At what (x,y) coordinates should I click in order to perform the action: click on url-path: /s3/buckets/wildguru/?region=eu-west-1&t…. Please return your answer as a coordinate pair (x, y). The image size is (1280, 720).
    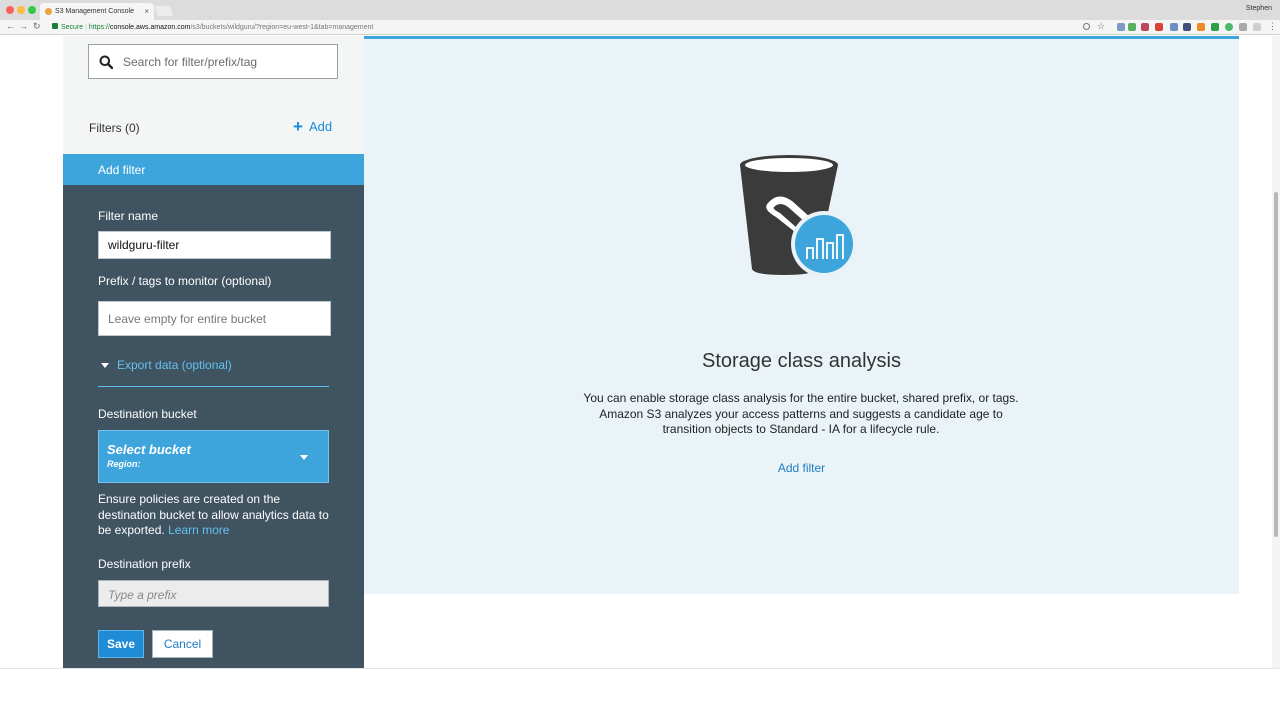
    Looking at the image, I should click on (282, 27).